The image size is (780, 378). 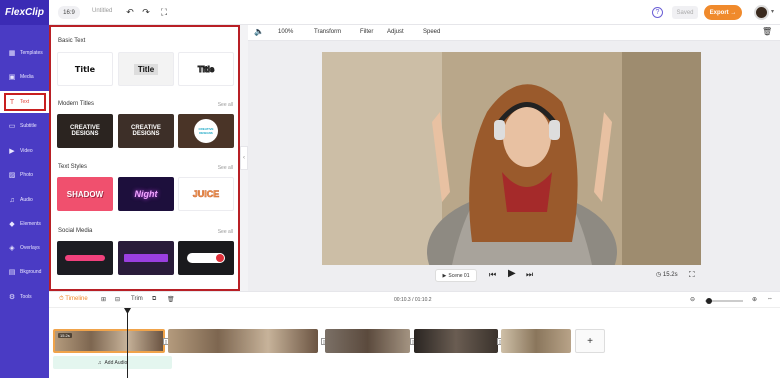 What do you see at coordinates (395, 32) in the screenshot?
I see `adjust-button: Adjust` at bounding box center [395, 32].